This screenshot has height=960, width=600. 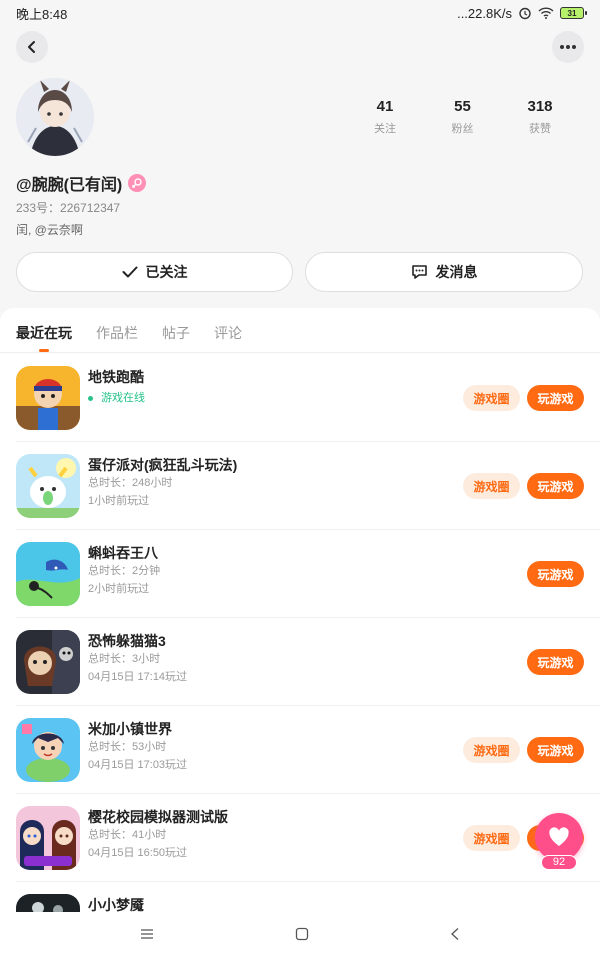 What do you see at coordinates (138, 853) in the screenshot?
I see `game-last-played: 04月15日 16:50玩过` at bounding box center [138, 853].